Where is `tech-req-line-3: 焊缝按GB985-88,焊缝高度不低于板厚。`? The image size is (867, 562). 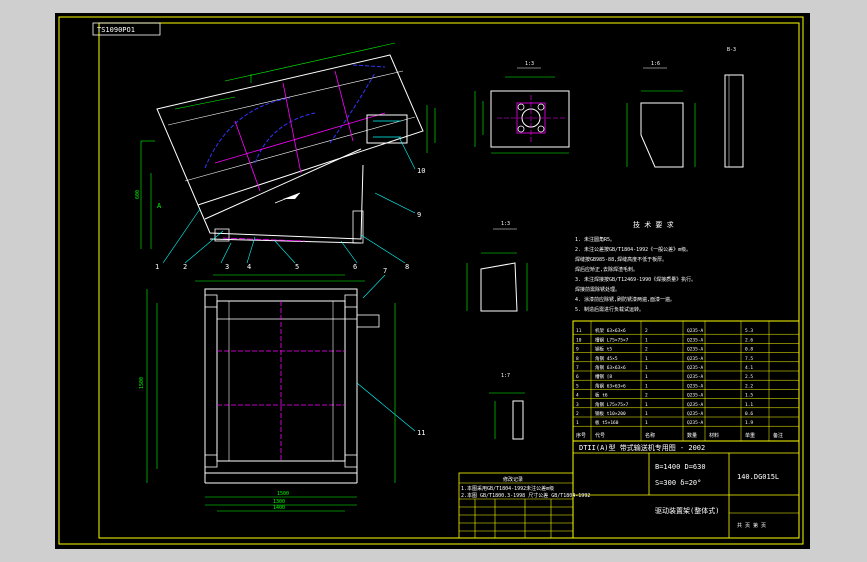
tech-req-line-3: 焊缝按GB985-88,焊缝高度不低于板厚。 is located at coordinates (621, 259).